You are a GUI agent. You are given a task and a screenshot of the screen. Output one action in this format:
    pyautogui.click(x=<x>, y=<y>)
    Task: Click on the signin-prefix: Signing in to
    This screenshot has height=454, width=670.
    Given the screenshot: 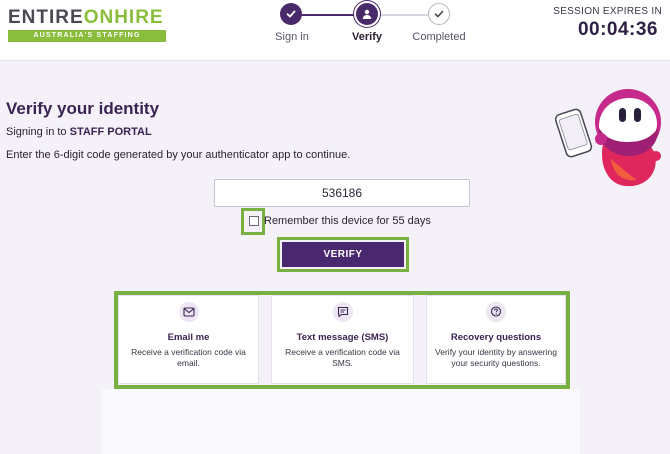 What is the action you would take?
    pyautogui.click(x=38, y=132)
    